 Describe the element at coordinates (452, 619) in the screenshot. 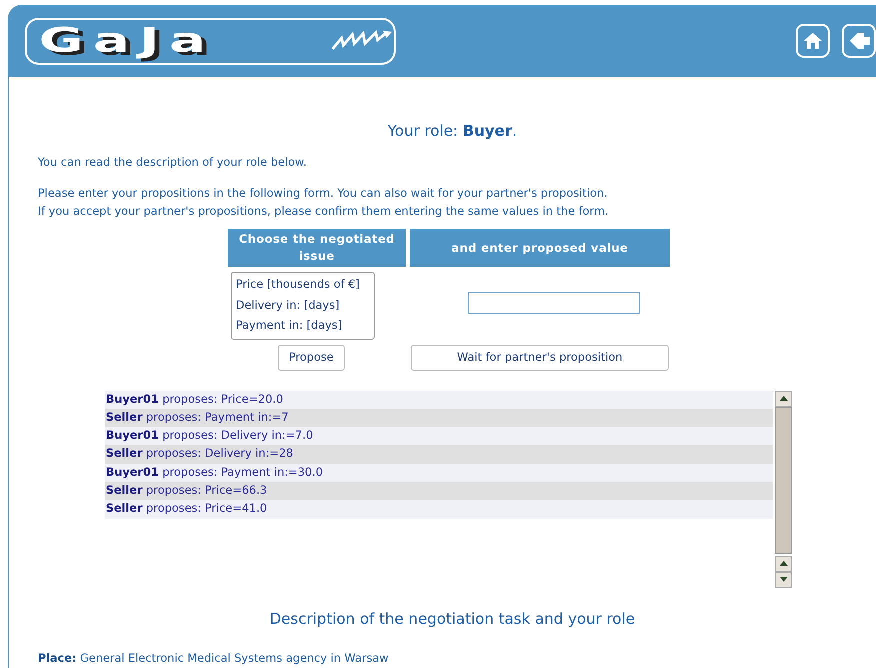

I see `section-title: Description of the negotiation task and your role` at that location.